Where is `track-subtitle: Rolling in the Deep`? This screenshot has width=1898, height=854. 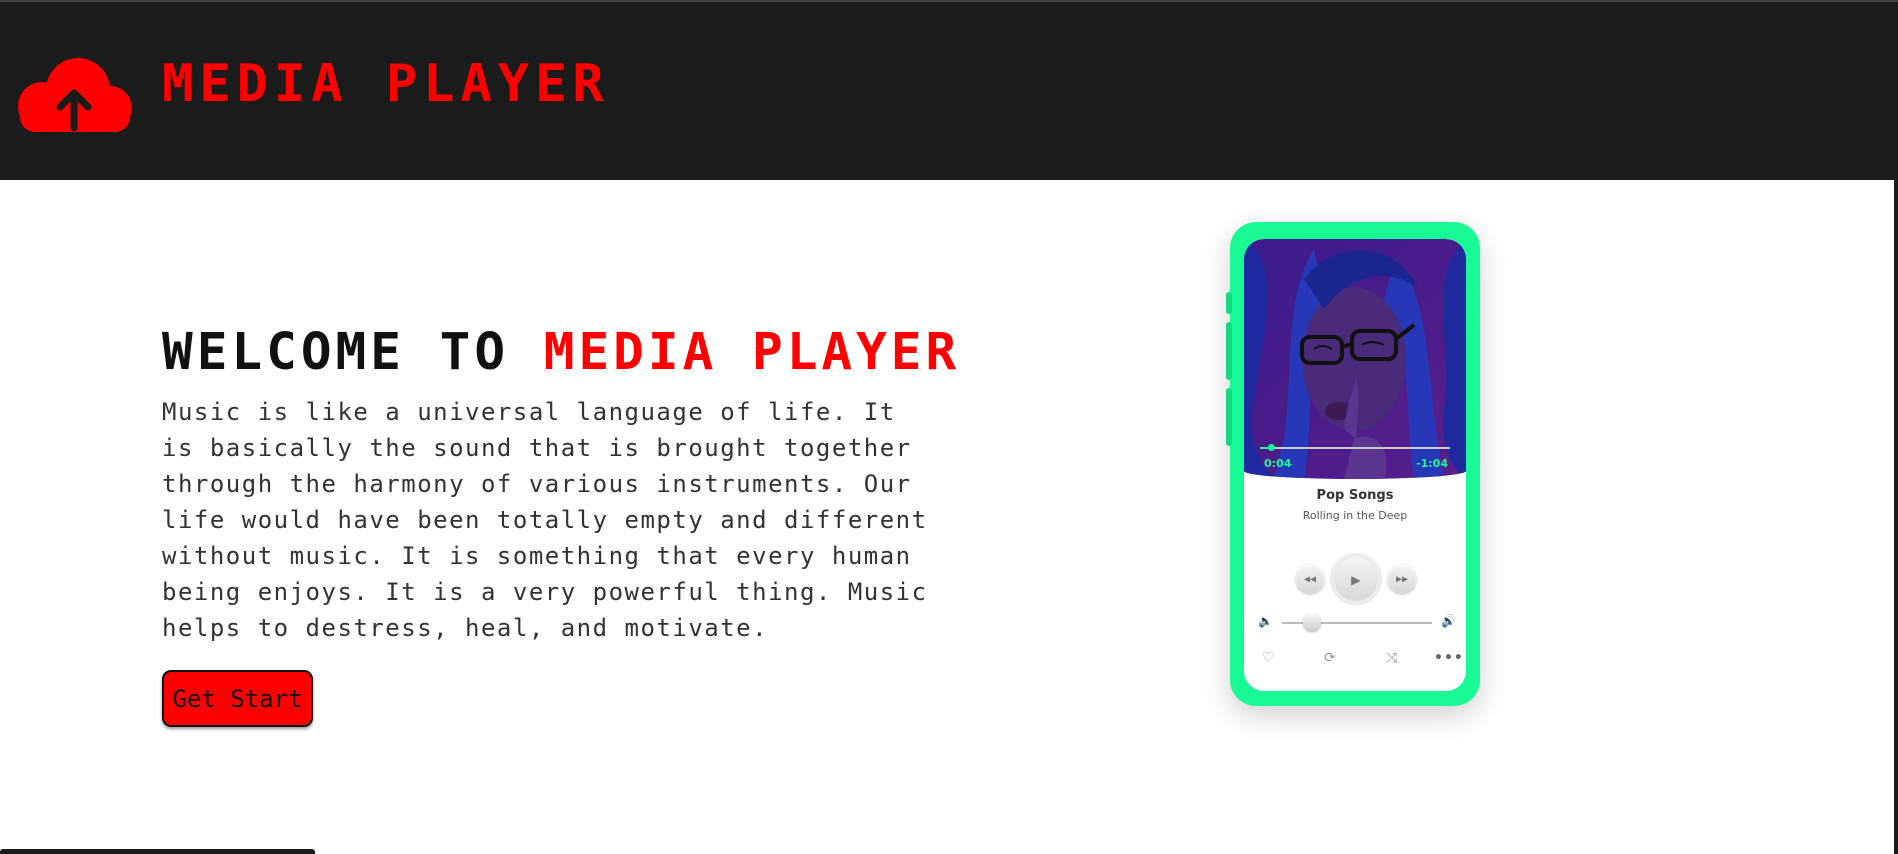 track-subtitle: Rolling in the Deep is located at coordinates (1355, 515).